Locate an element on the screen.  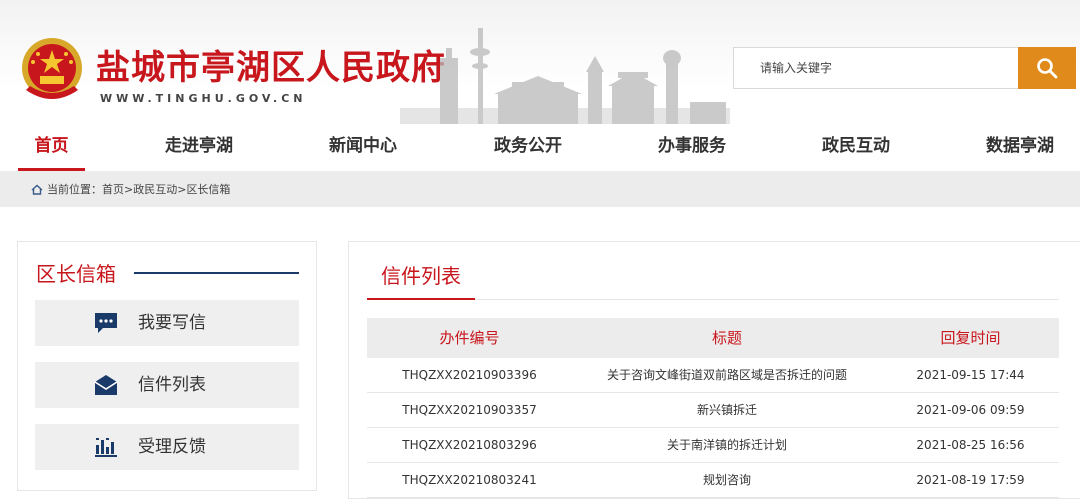
sidebar-item-write-letter: 我要写信 is located at coordinates (167, 323).